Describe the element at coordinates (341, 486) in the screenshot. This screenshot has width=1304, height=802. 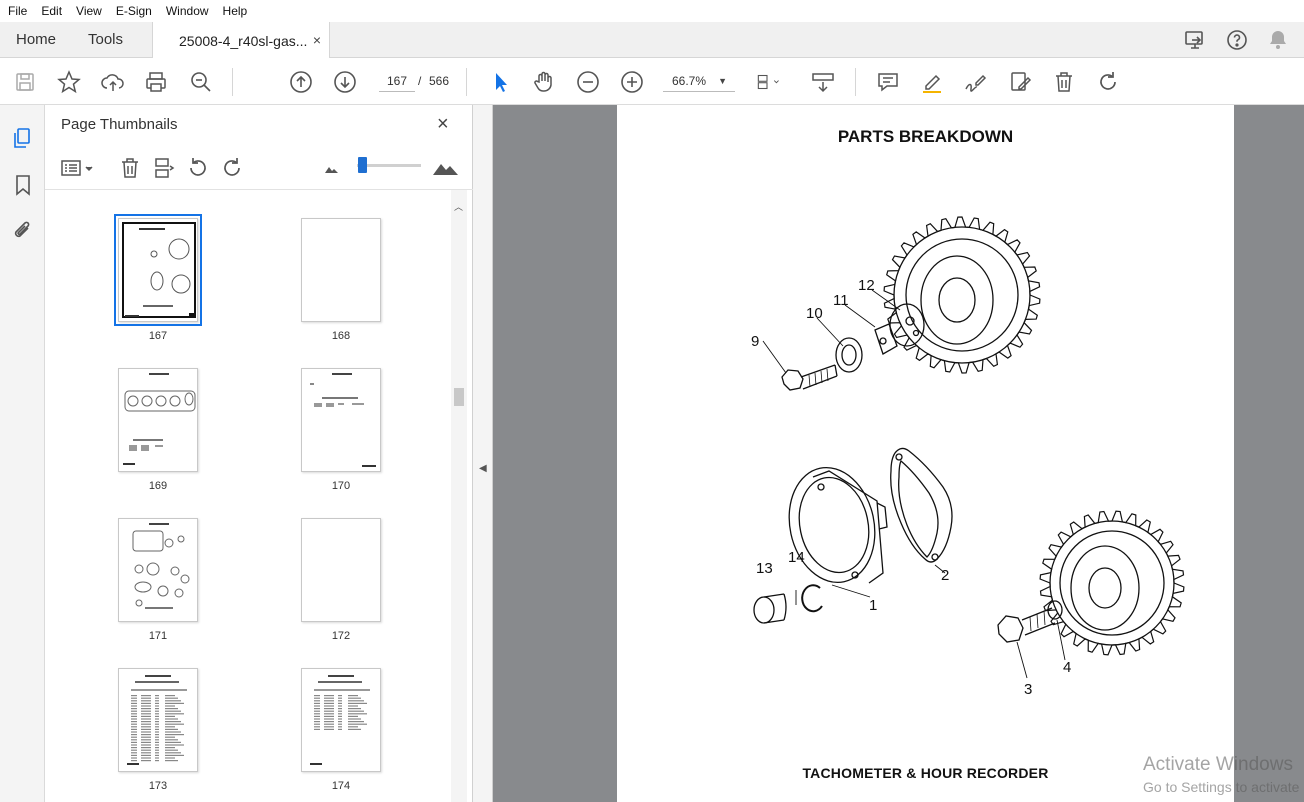
I see `thumbnail-page-number: 170` at that location.